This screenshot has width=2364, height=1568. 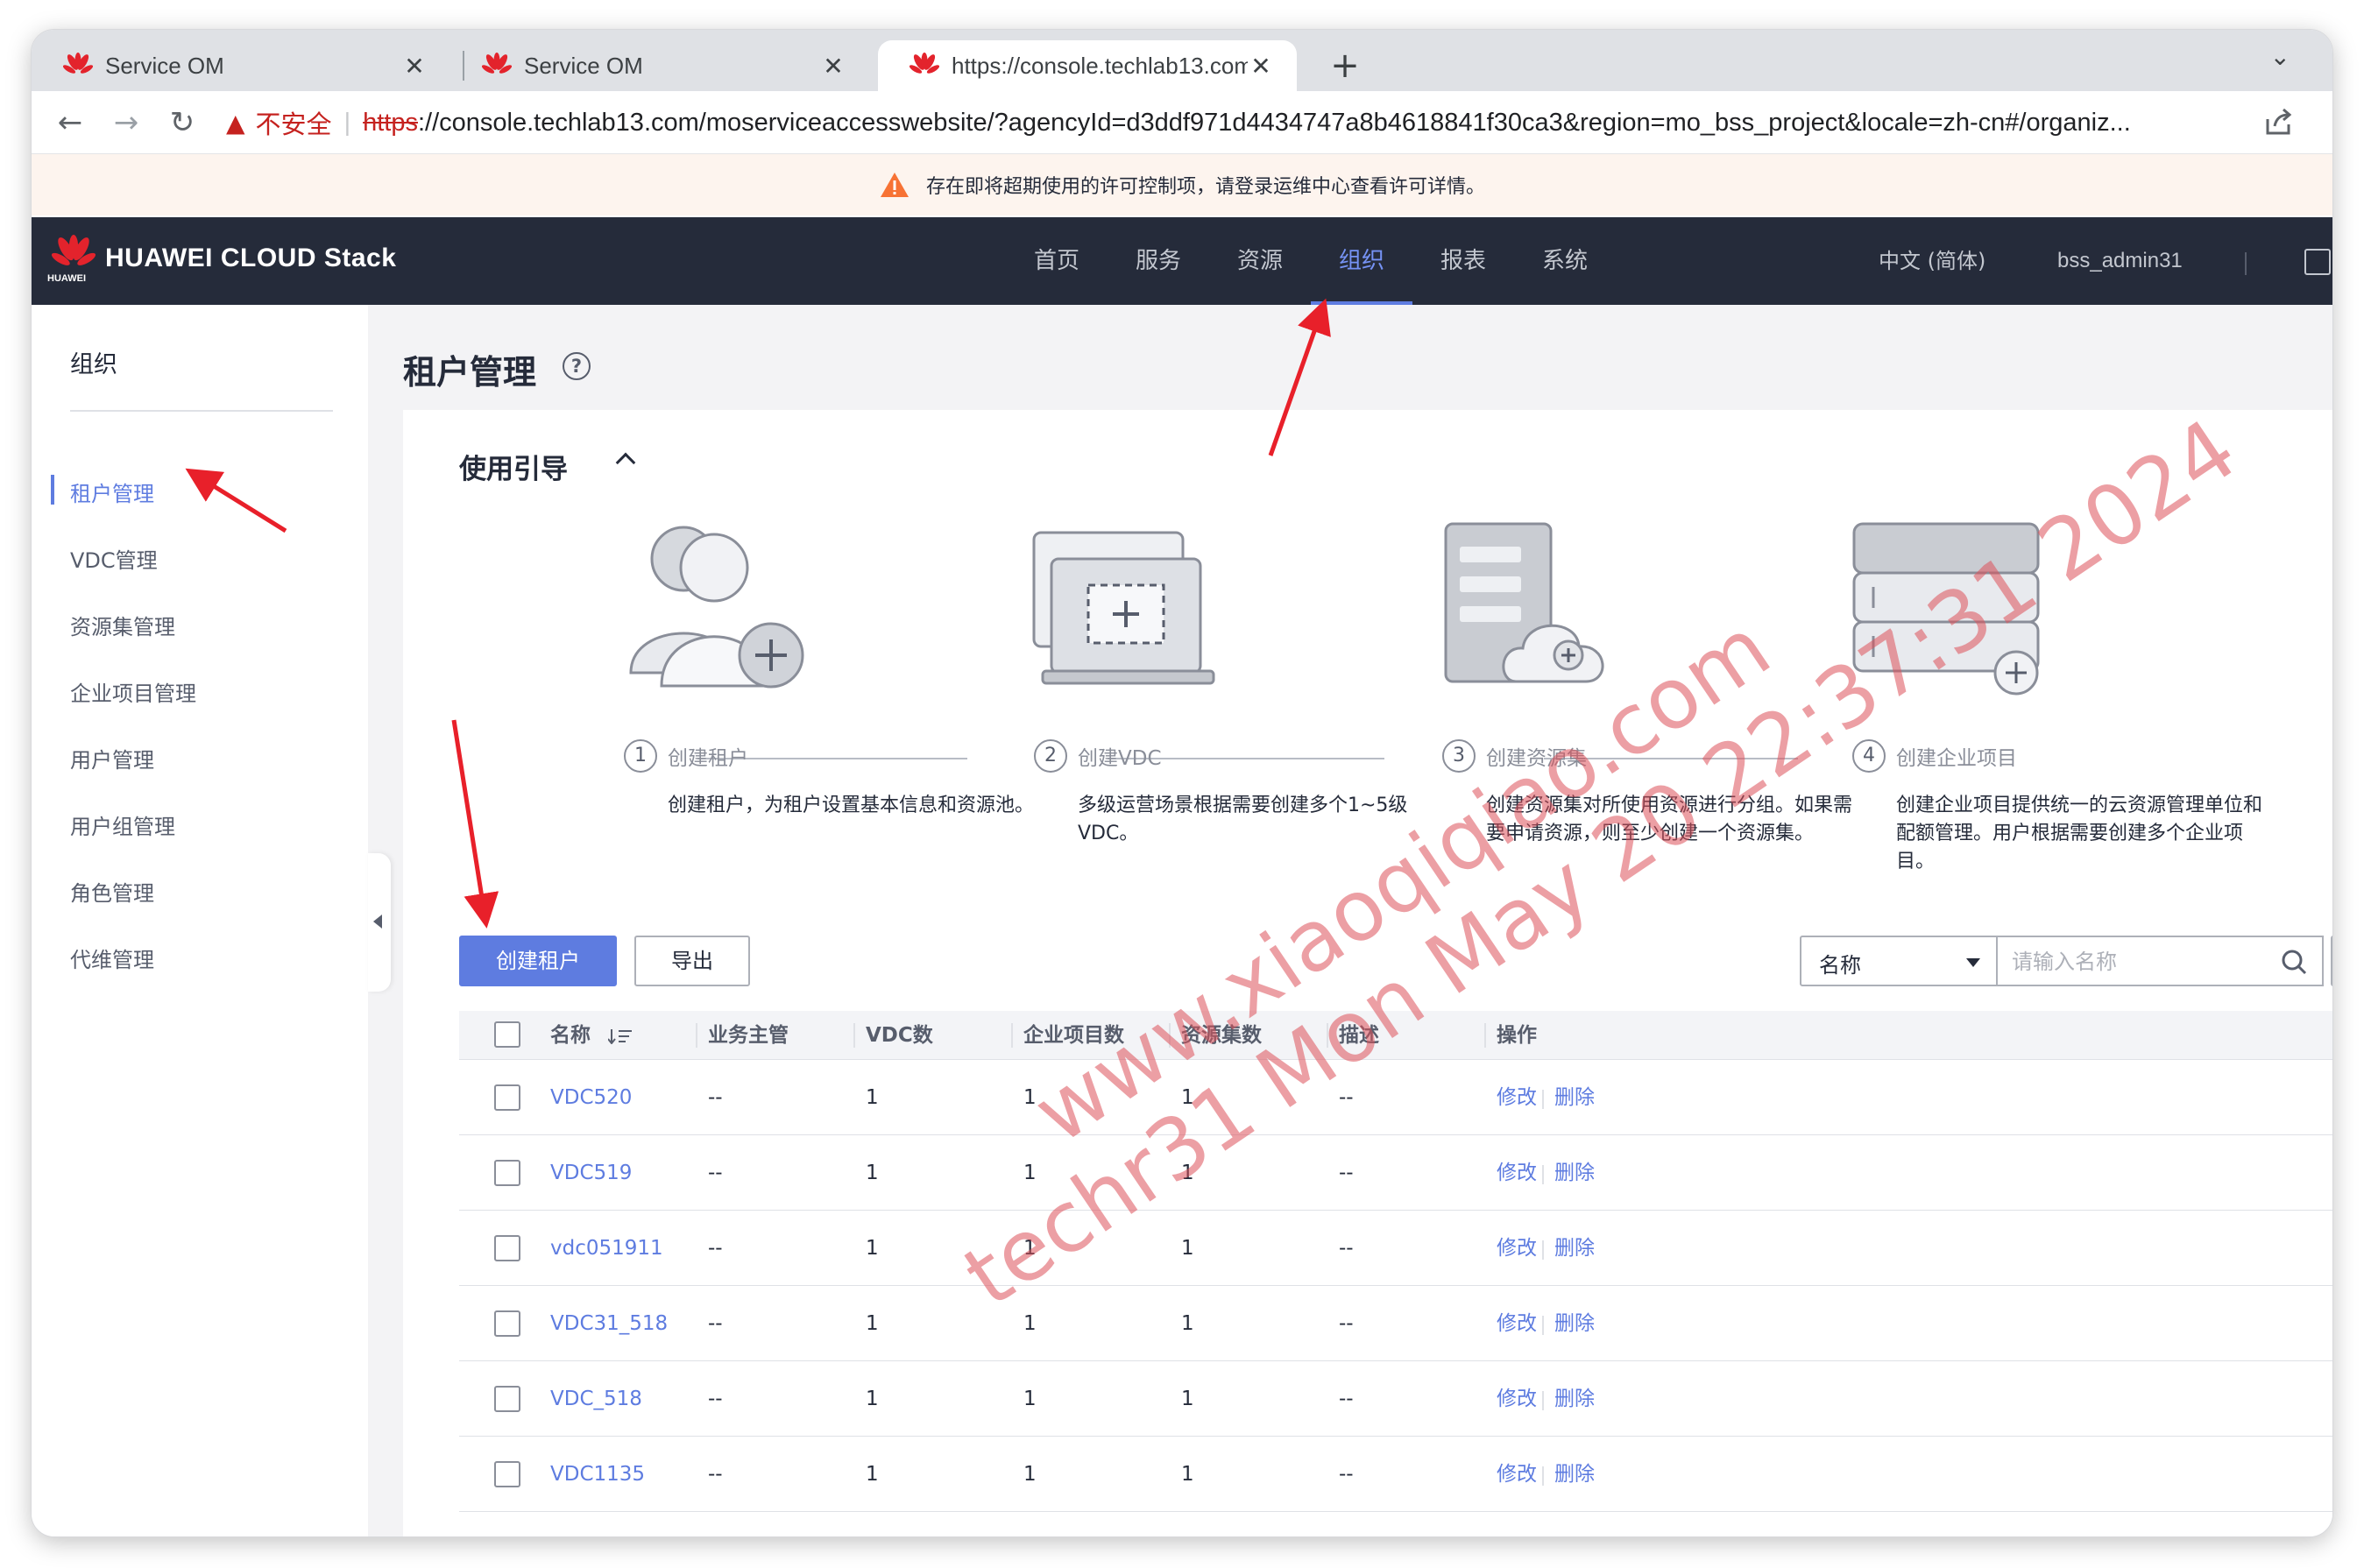 What do you see at coordinates (1396, 1399) in the screenshot?
I see `table-row: VDC_518 -- 1 1 1 -- 修改 删除` at bounding box center [1396, 1399].